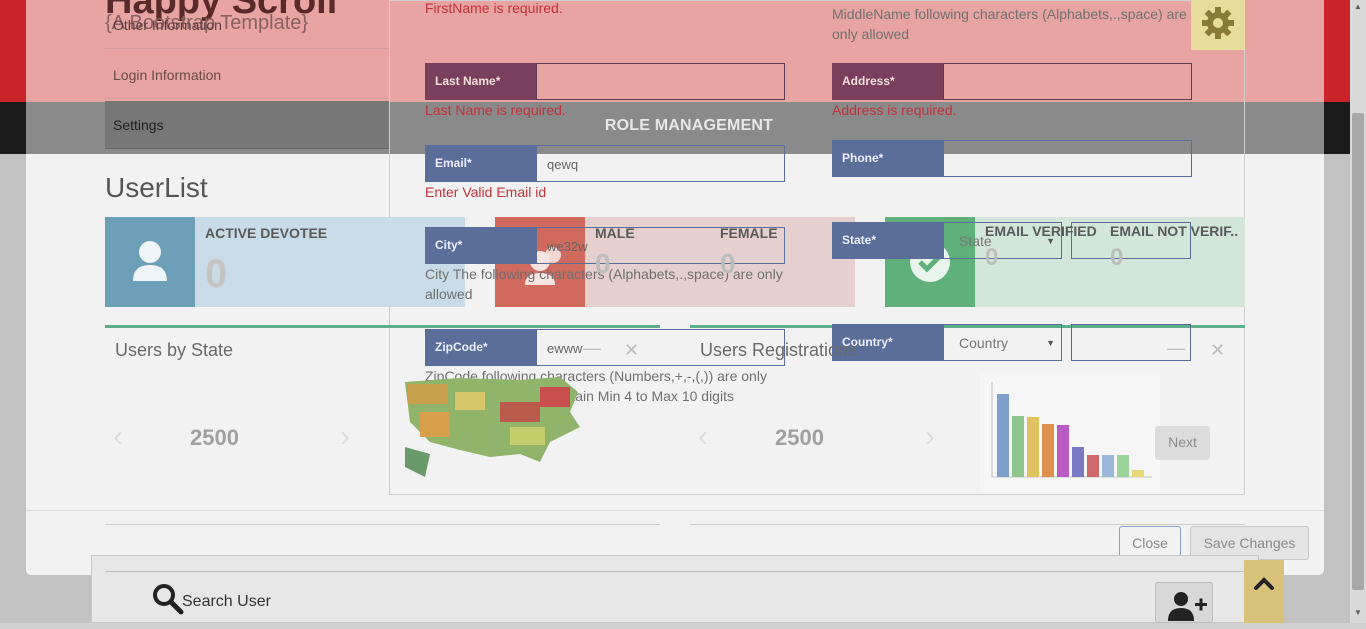 This screenshot has height=629, width=1366. Describe the element at coordinates (1358, 351) in the screenshot. I see `scrollbar-thumb` at that location.